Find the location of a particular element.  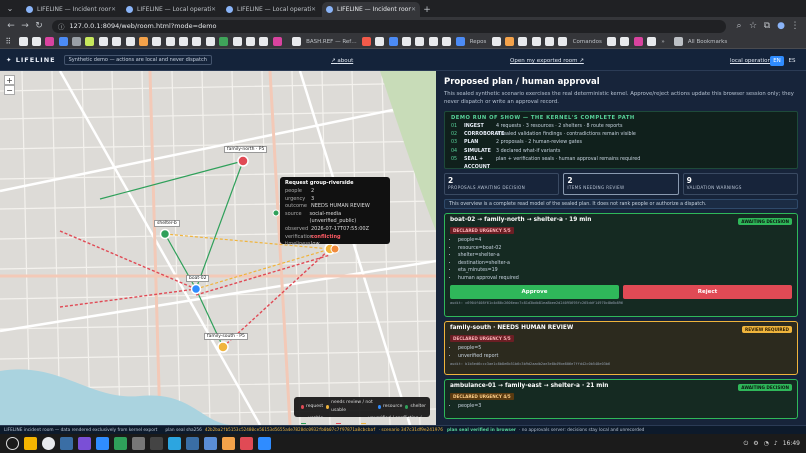

network-icon: ◔ is located at coordinates (766, 443).